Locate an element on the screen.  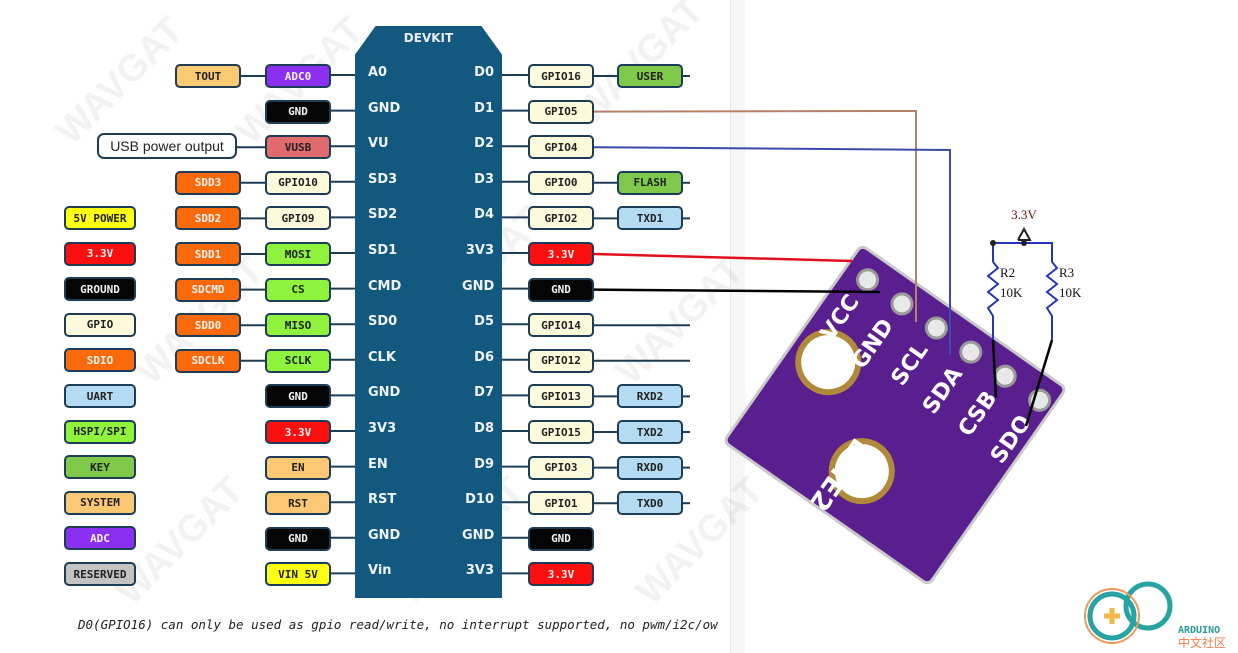
resistor-ref: R3 is located at coordinates (1066, 272).